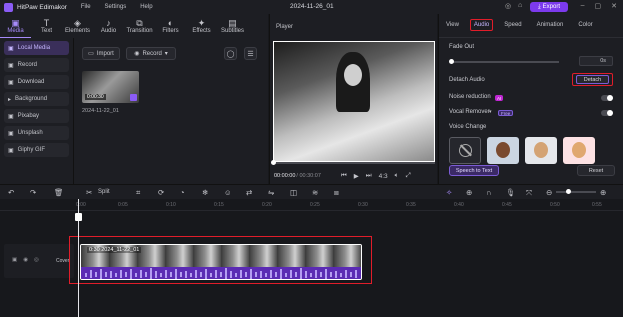 The image size is (623, 317). What do you see at coordinates (205, 192) in the screenshot?
I see `freeze-icon: ❄` at bounding box center [205, 192].